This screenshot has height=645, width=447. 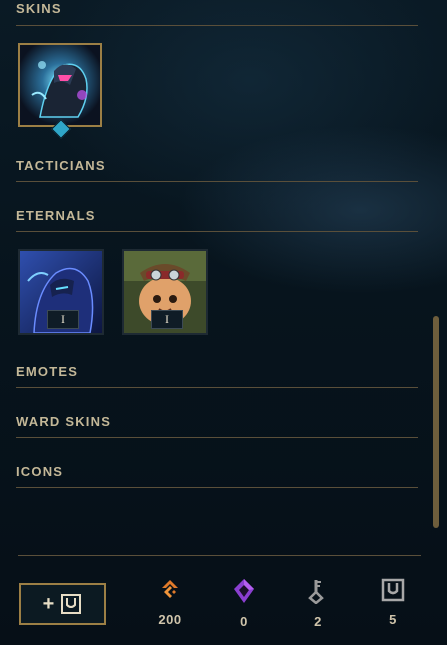 What do you see at coordinates (61, 165) in the screenshot?
I see `section-title-tacticians: TACTICIANS` at bounding box center [61, 165].